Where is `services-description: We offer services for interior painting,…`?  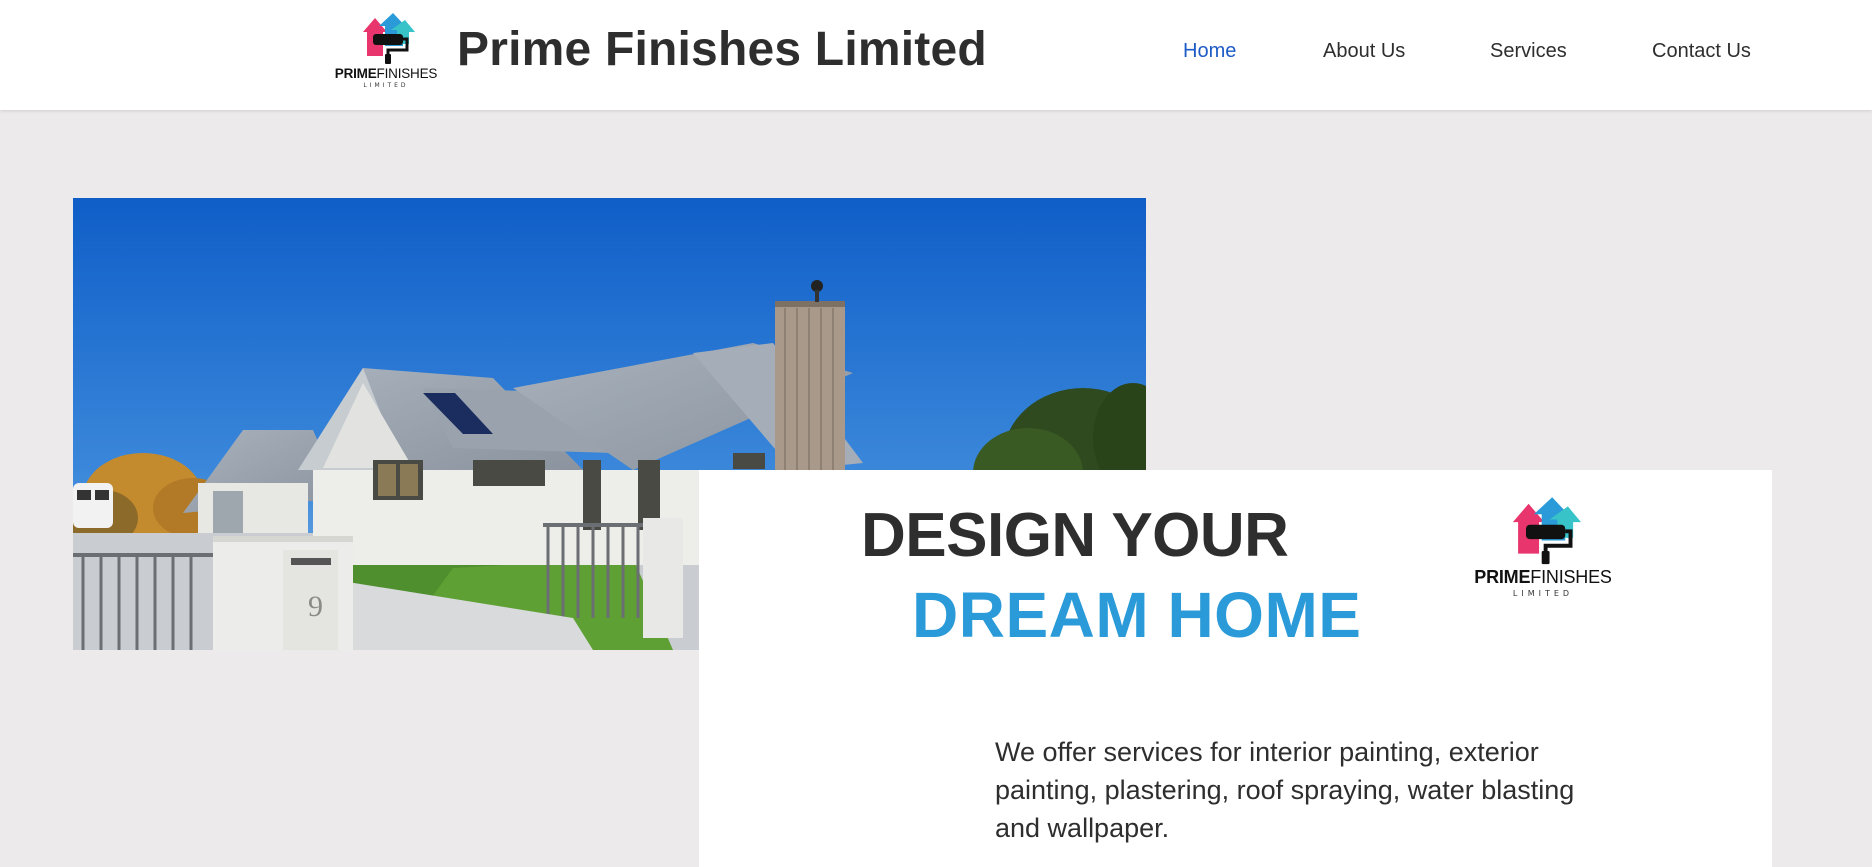
services-description: We offer services for interior painting,… is located at coordinates (1285, 790).